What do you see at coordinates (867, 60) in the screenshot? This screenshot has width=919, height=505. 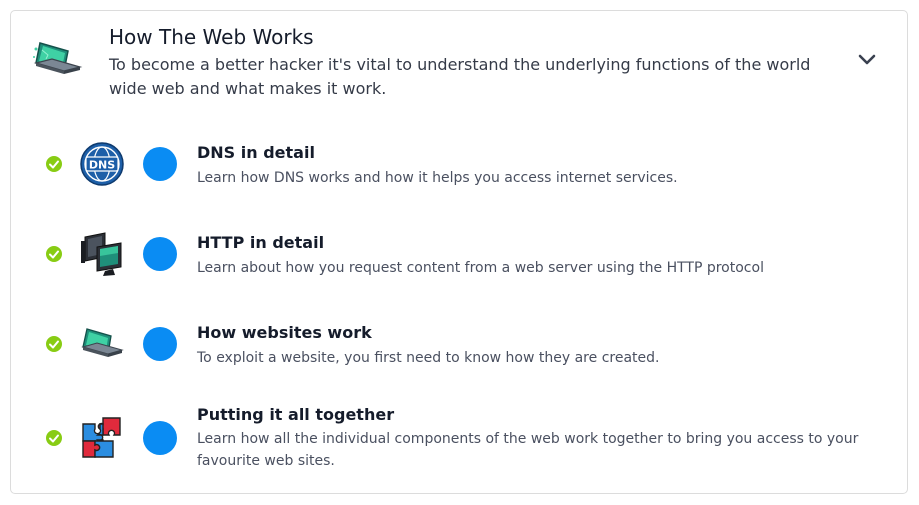 I see `chevron-down-icon` at bounding box center [867, 60].